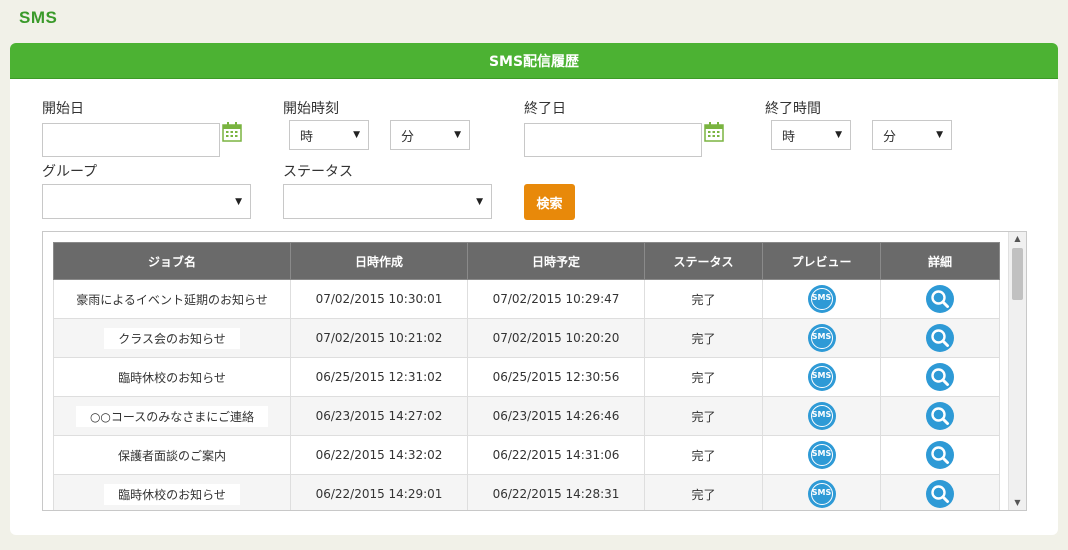  Describe the element at coordinates (379, 261) in the screenshot. I see `col-header-created: 日時作成` at that location.